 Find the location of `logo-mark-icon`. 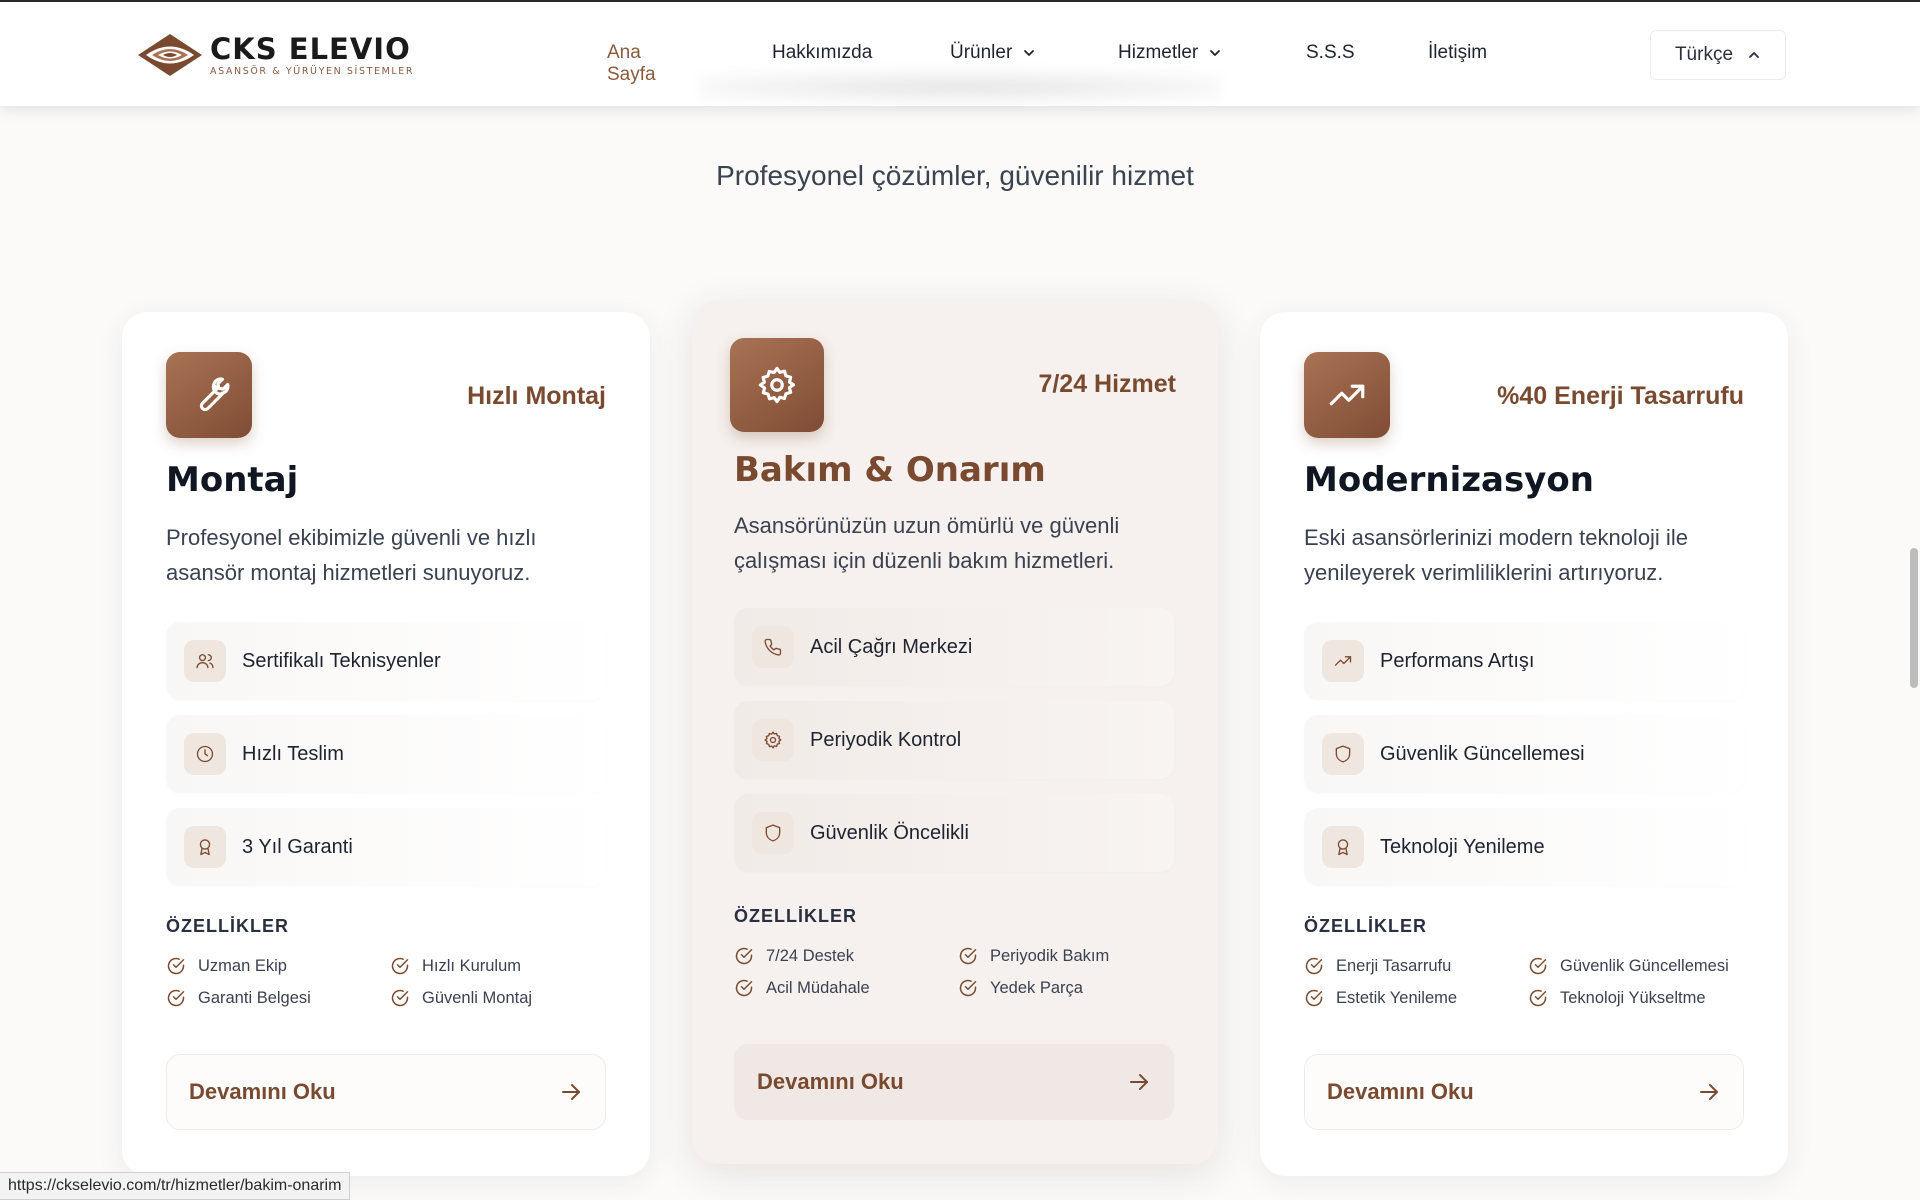

logo-mark-icon is located at coordinates (170, 55).